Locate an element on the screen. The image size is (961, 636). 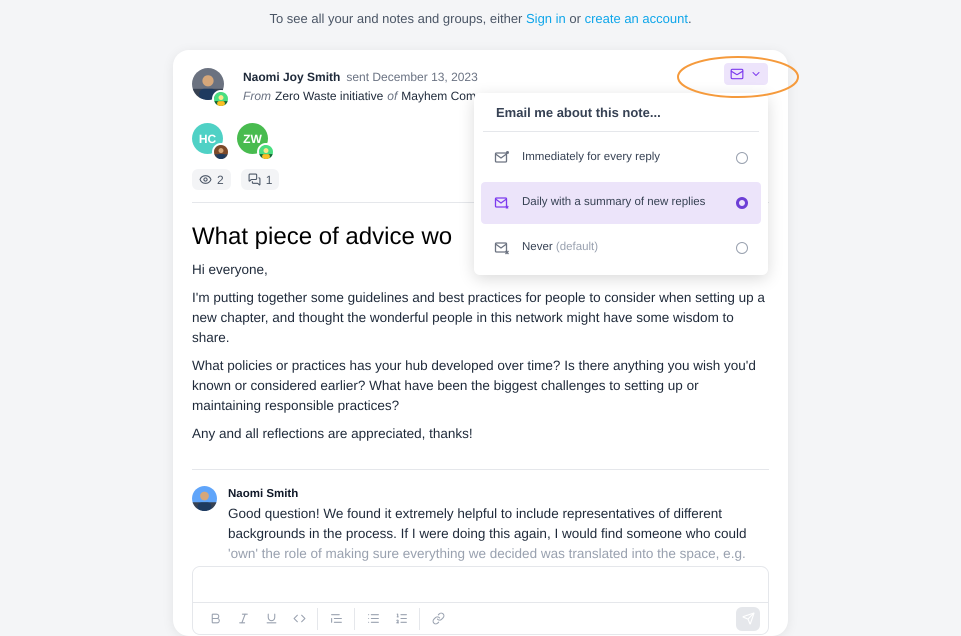
italic-icon is located at coordinates (243, 618).